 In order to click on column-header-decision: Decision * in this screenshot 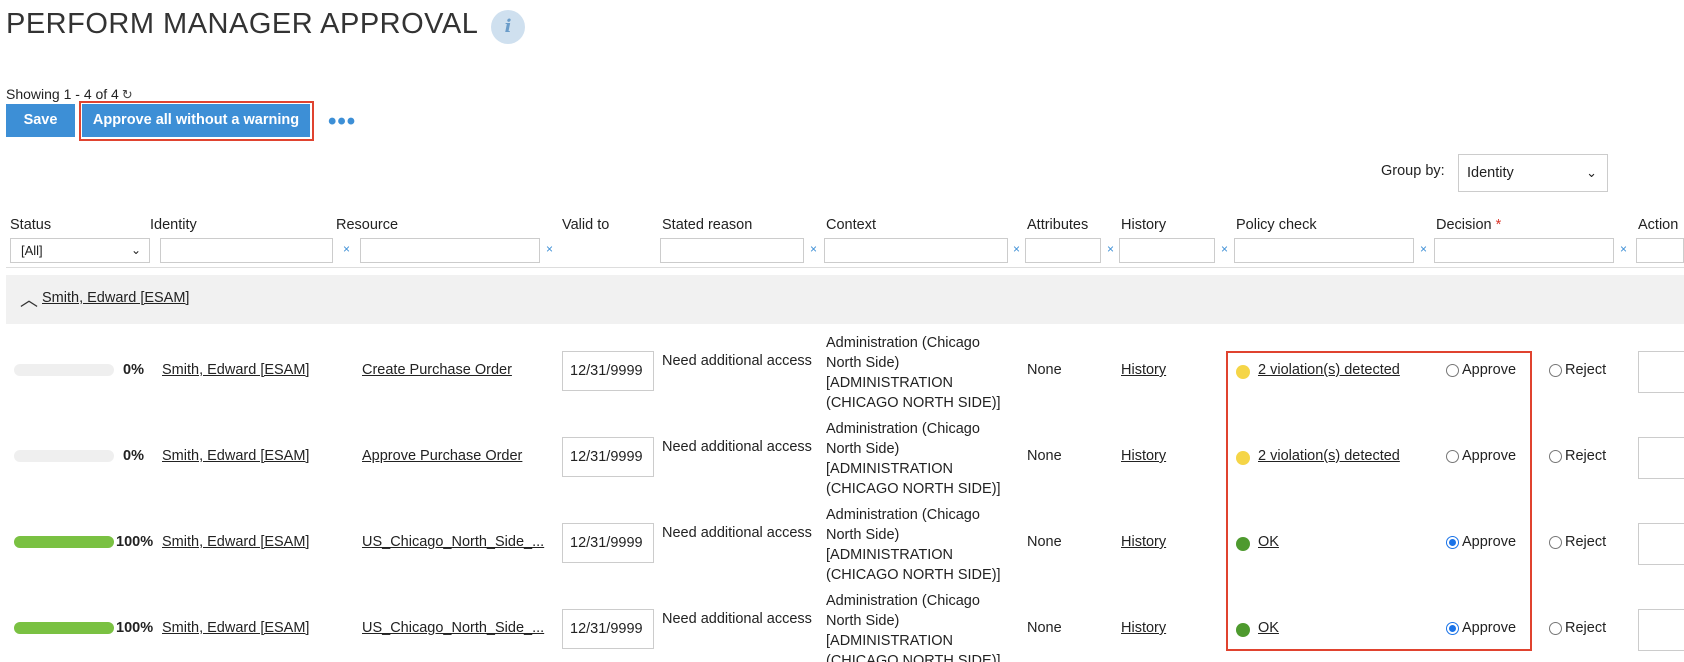, I will do `click(1468, 225)`.